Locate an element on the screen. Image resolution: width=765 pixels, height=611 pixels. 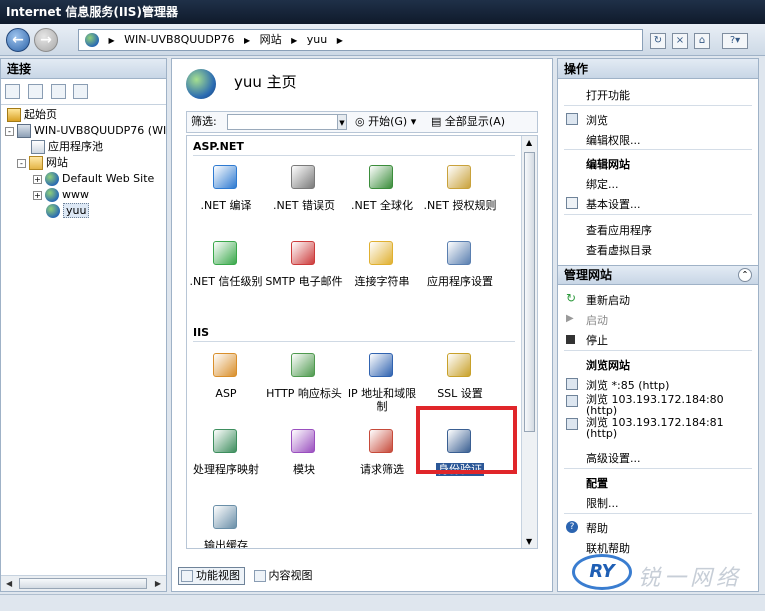
refresh-icon: ↻ is located at coordinates (658, 41).